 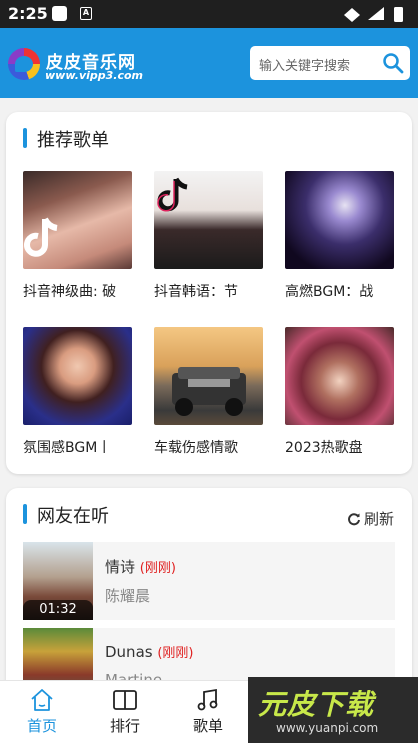 What do you see at coordinates (207, 699) in the screenshot?
I see `music-note-icon` at bounding box center [207, 699].